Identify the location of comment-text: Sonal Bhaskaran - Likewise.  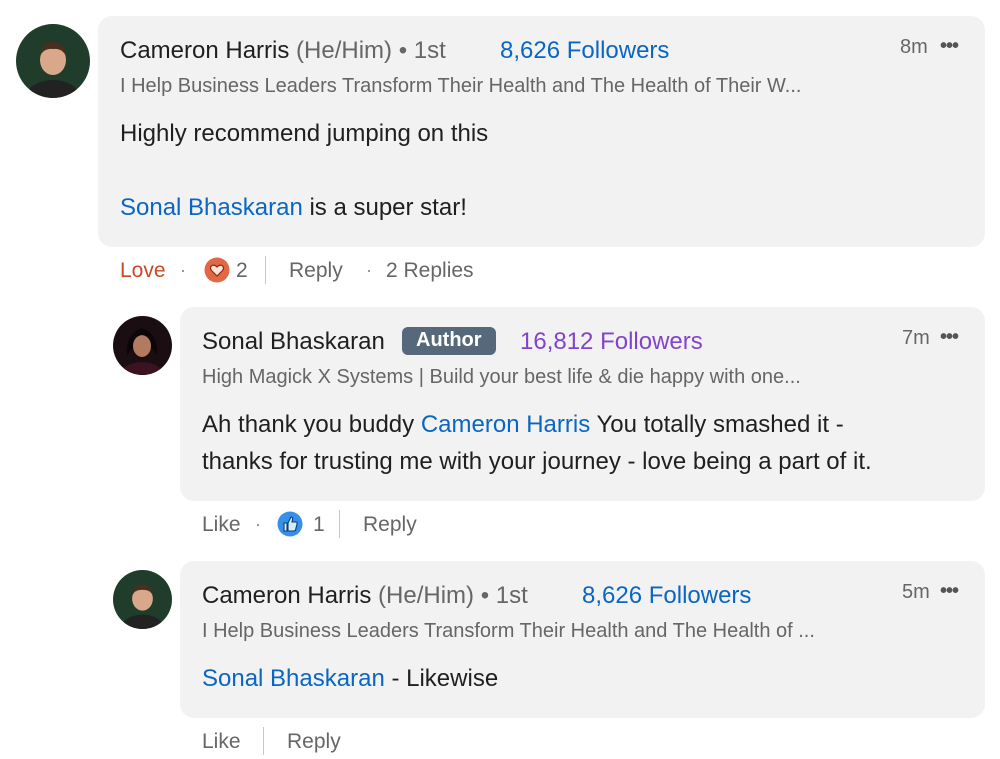
(350, 678).